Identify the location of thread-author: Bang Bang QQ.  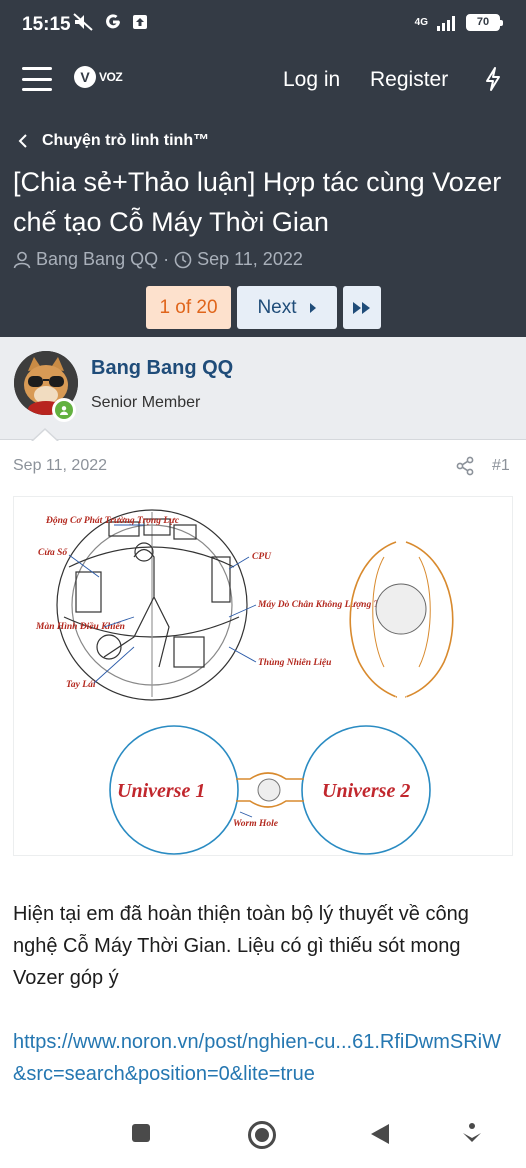
(97, 259).